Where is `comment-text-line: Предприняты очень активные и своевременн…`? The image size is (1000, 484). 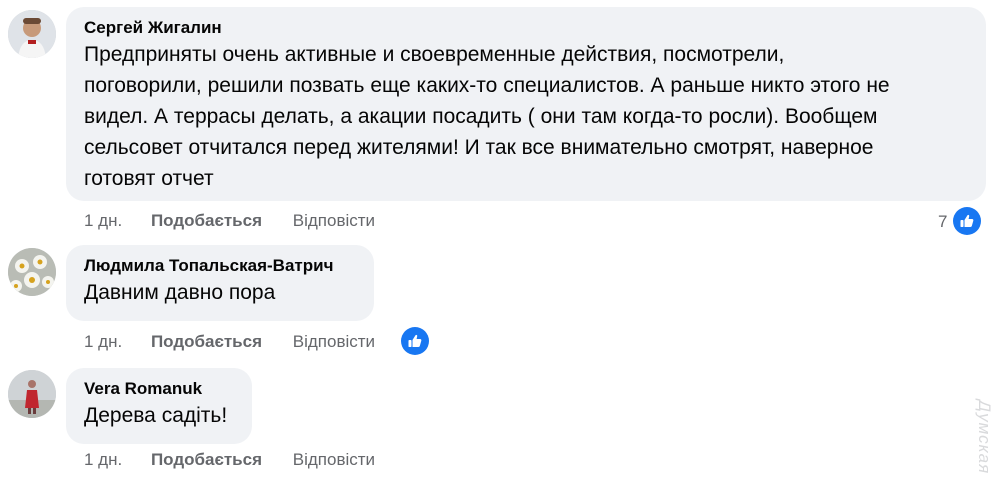 comment-text-line: Предприняты очень активные и своевременн… is located at coordinates (434, 54).